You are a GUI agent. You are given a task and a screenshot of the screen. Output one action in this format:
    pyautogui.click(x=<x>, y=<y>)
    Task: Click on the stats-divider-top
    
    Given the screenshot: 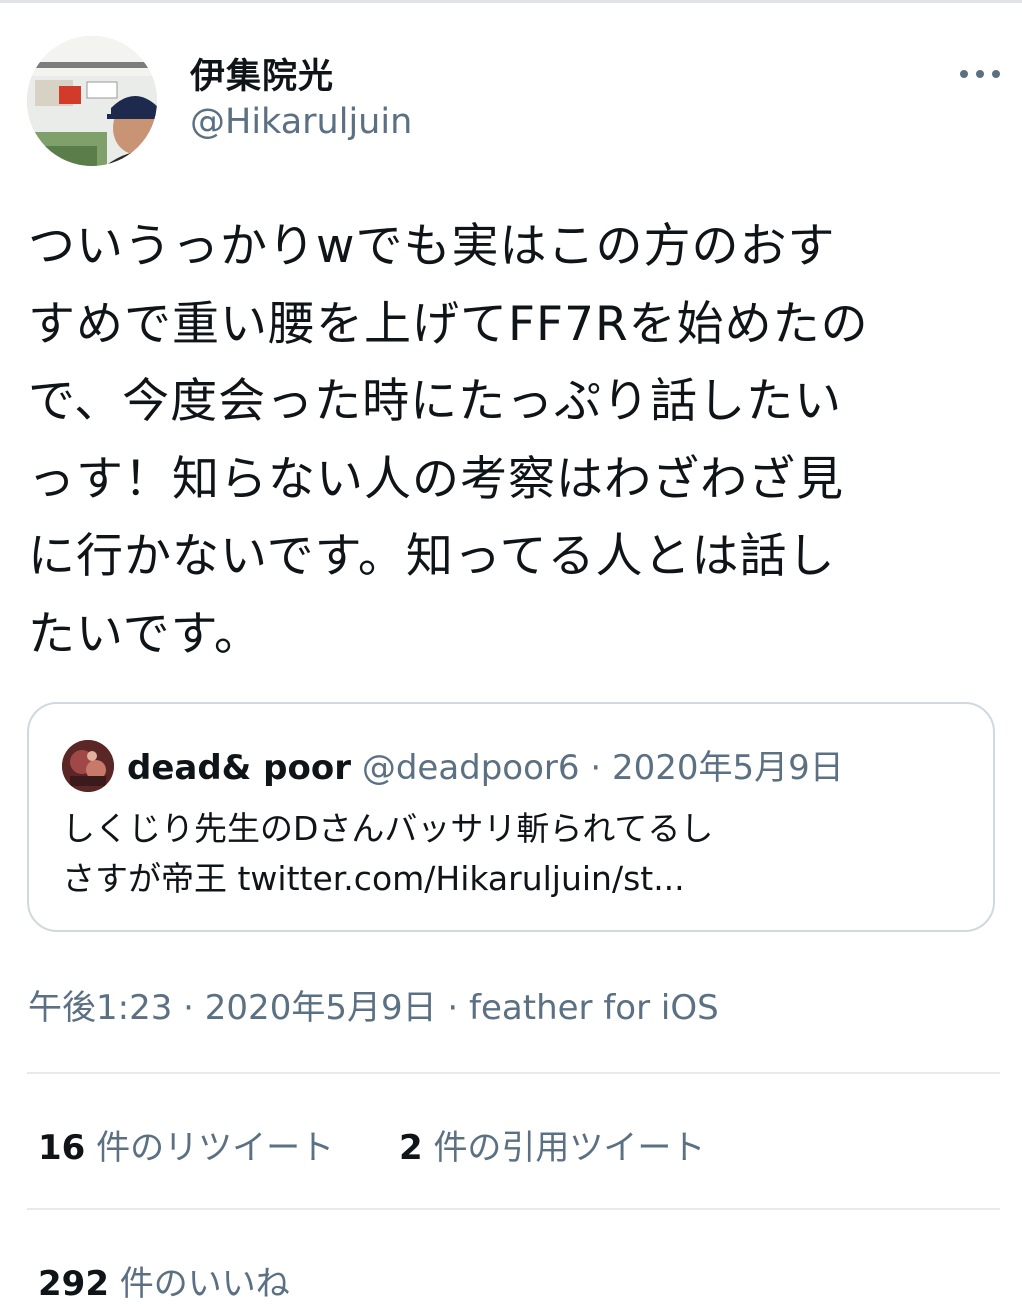 What is the action you would take?
    pyautogui.click(x=513, y=1073)
    